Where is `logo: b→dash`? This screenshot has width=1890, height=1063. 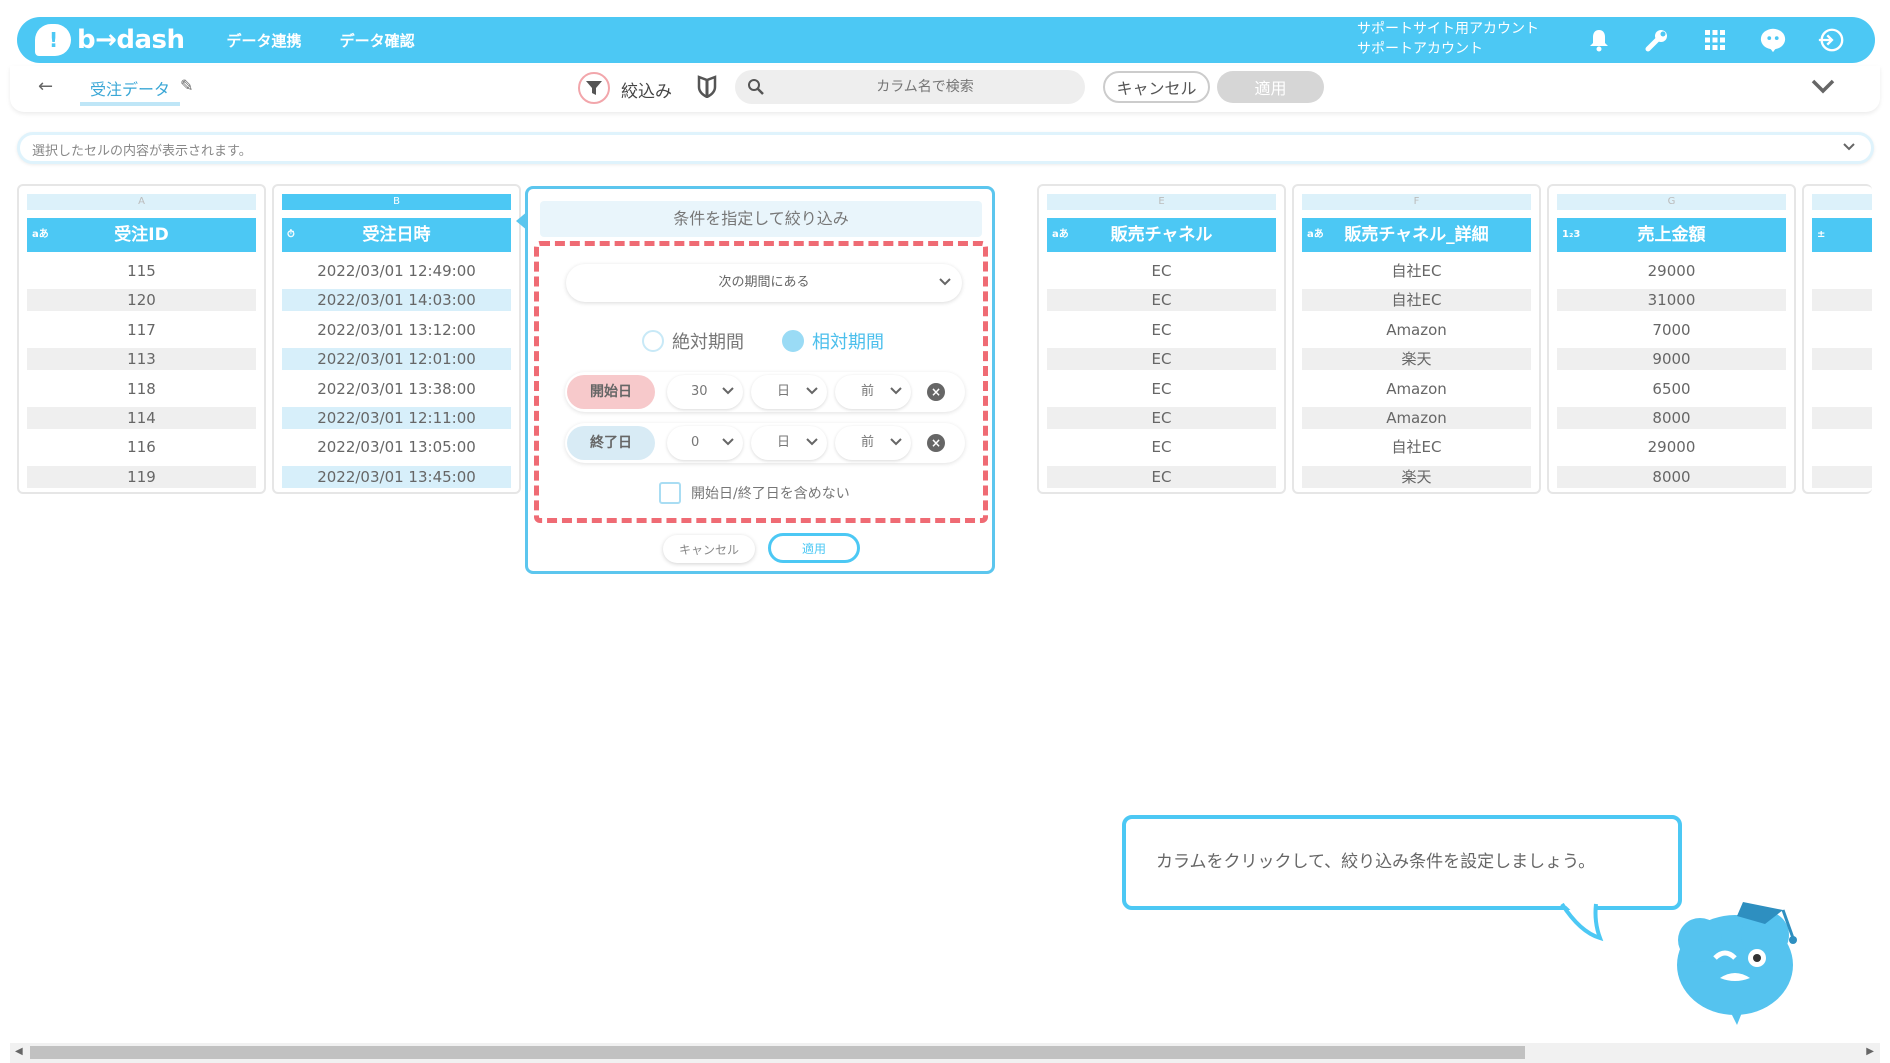
logo: b→dash is located at coordinates (110, 40).